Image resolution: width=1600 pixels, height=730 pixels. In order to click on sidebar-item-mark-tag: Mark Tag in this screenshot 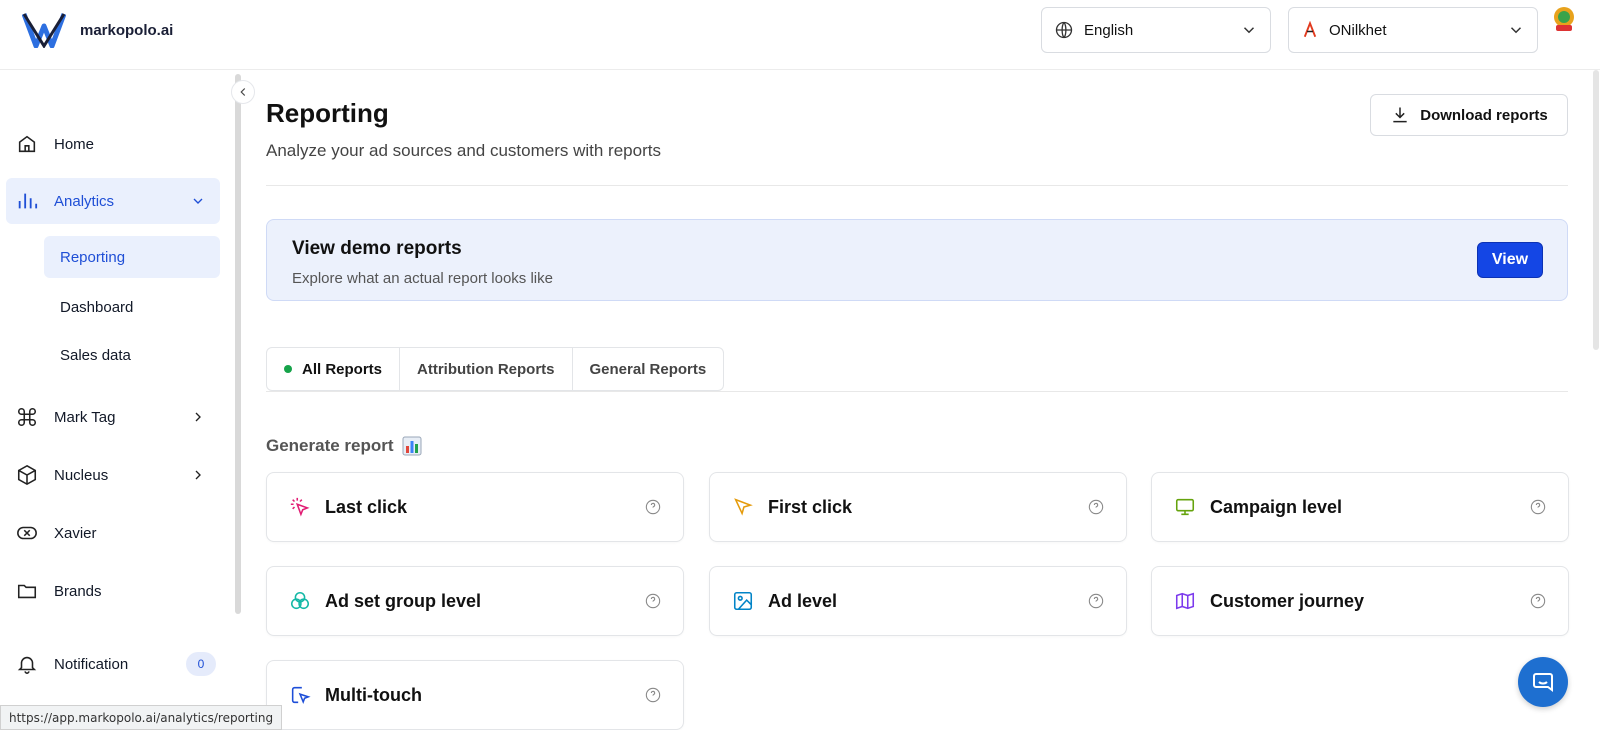, I will do `click(113, 417)`.